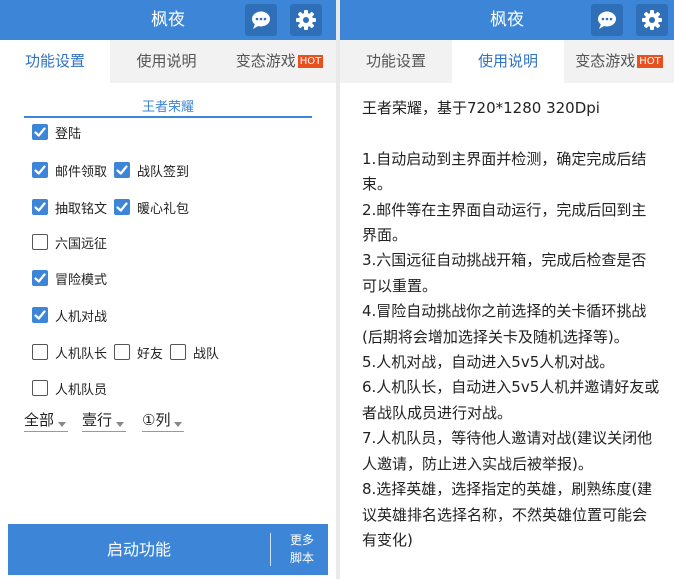 Image resolution: width=674 pixels, height=579 pixels. I want to click on more-scripts-button: 更多 脚本, so click(302, 549).